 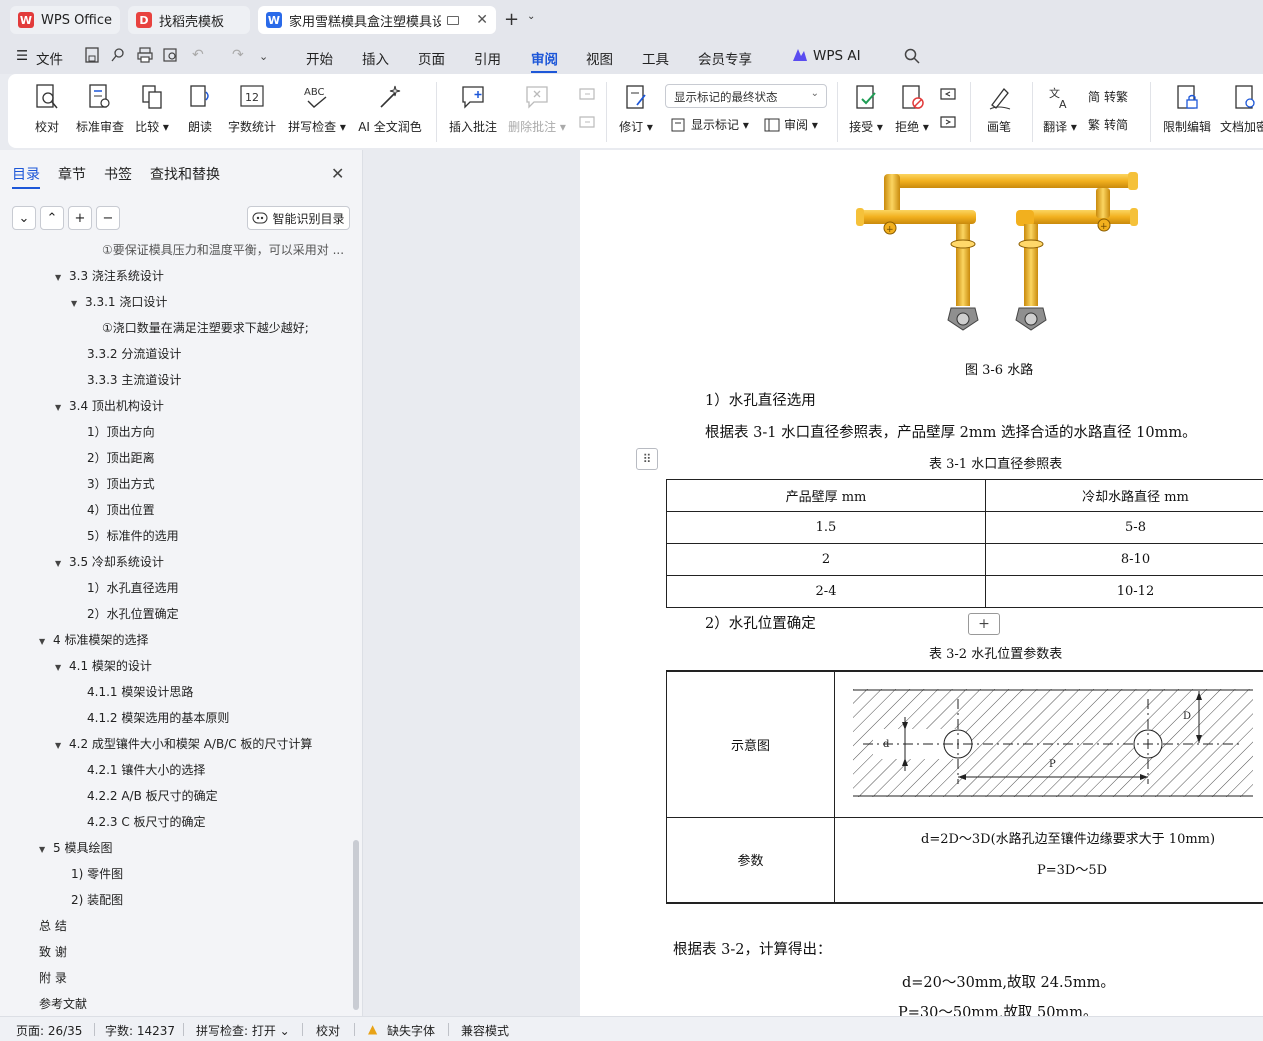 I want to click on toc-item: 2）顶出距离, so click(x=121, y=457).